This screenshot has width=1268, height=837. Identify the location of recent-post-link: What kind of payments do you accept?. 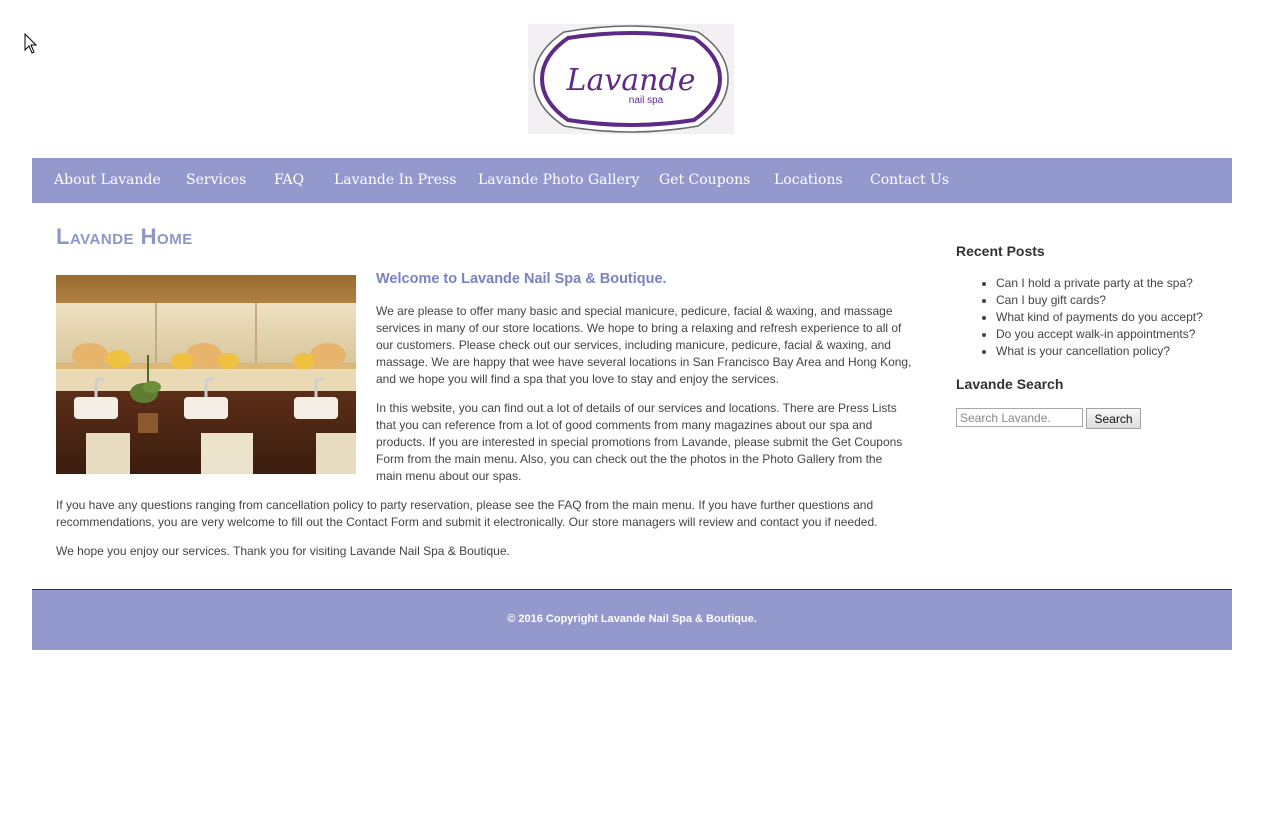
(1099, 317).